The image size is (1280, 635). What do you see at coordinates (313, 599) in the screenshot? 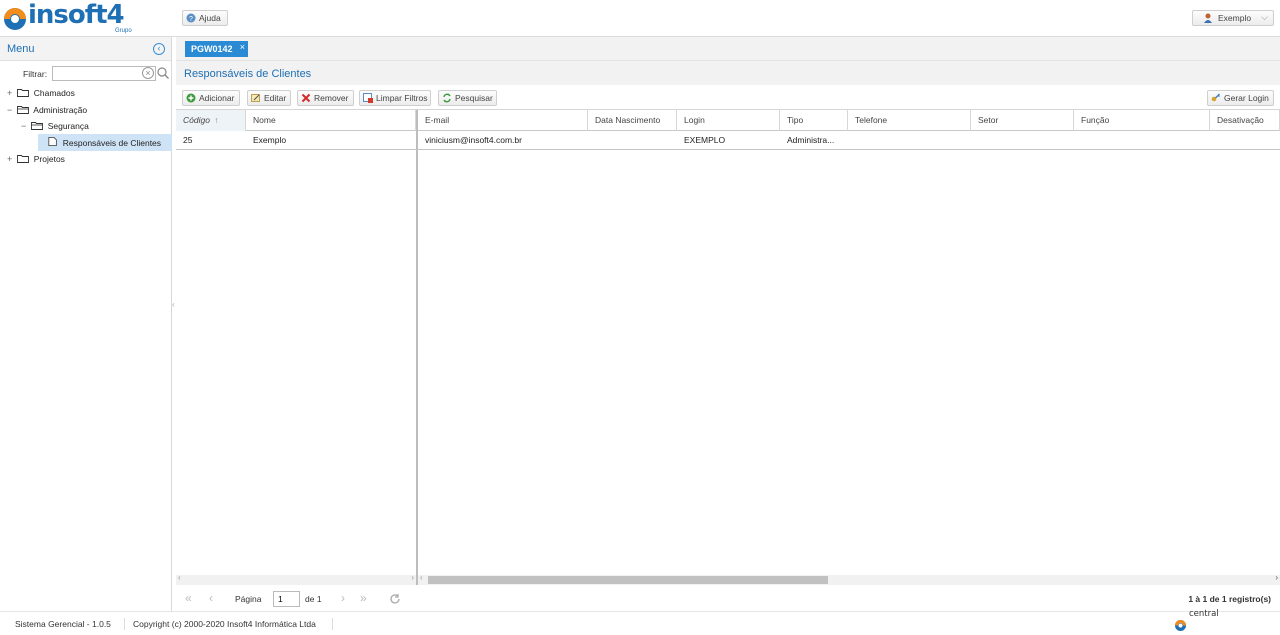
I see `page-count: de 1` at bounding box center [313, 599].